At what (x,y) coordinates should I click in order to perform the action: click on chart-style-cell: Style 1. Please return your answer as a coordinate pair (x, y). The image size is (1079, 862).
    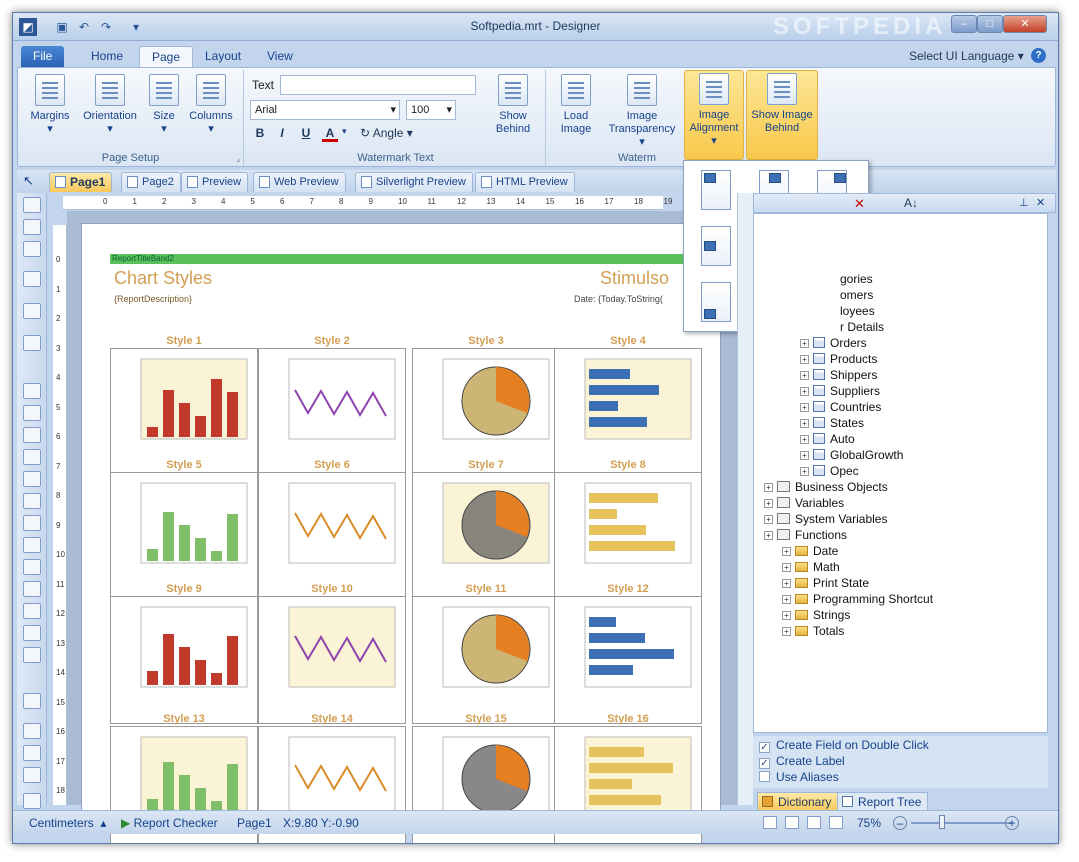
    Looking at the image, I should click on (184, 405).